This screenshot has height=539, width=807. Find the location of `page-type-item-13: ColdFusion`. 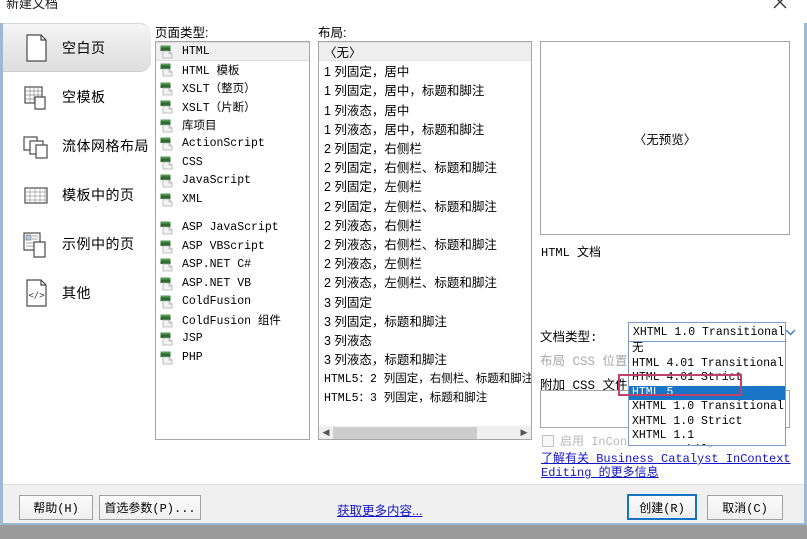

page-type-item-13: ColdFusion is located at coordinates (232, 302).